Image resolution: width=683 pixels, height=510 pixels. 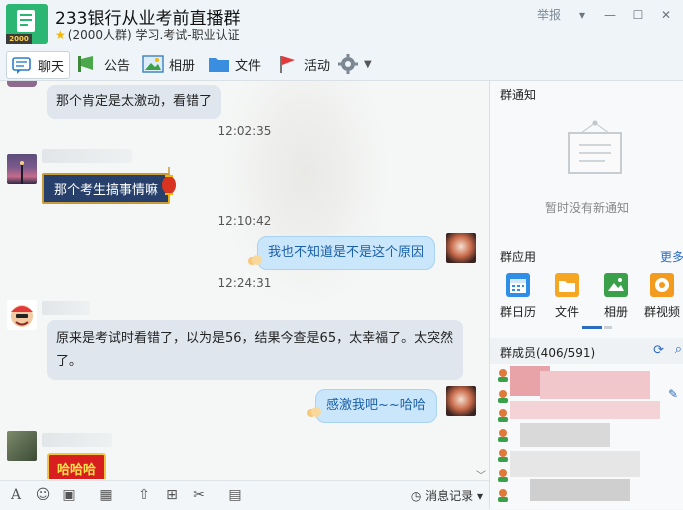 What do you see at coordinates (517, 312) in the screenshot?
I see `app-calendar-label: 群日历` at bounding box center [517, 312].